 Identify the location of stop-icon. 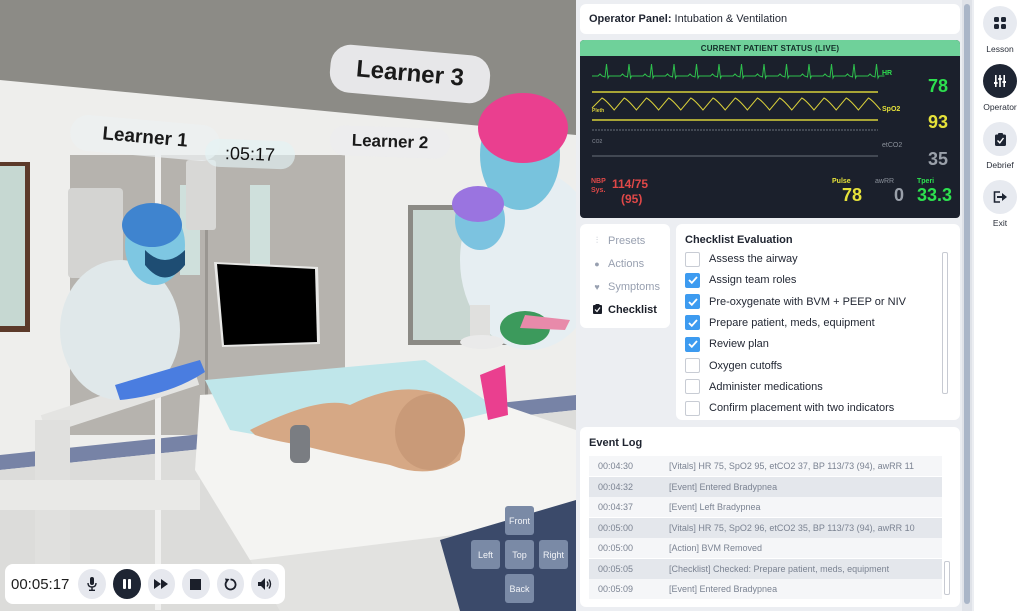
(196, 584).